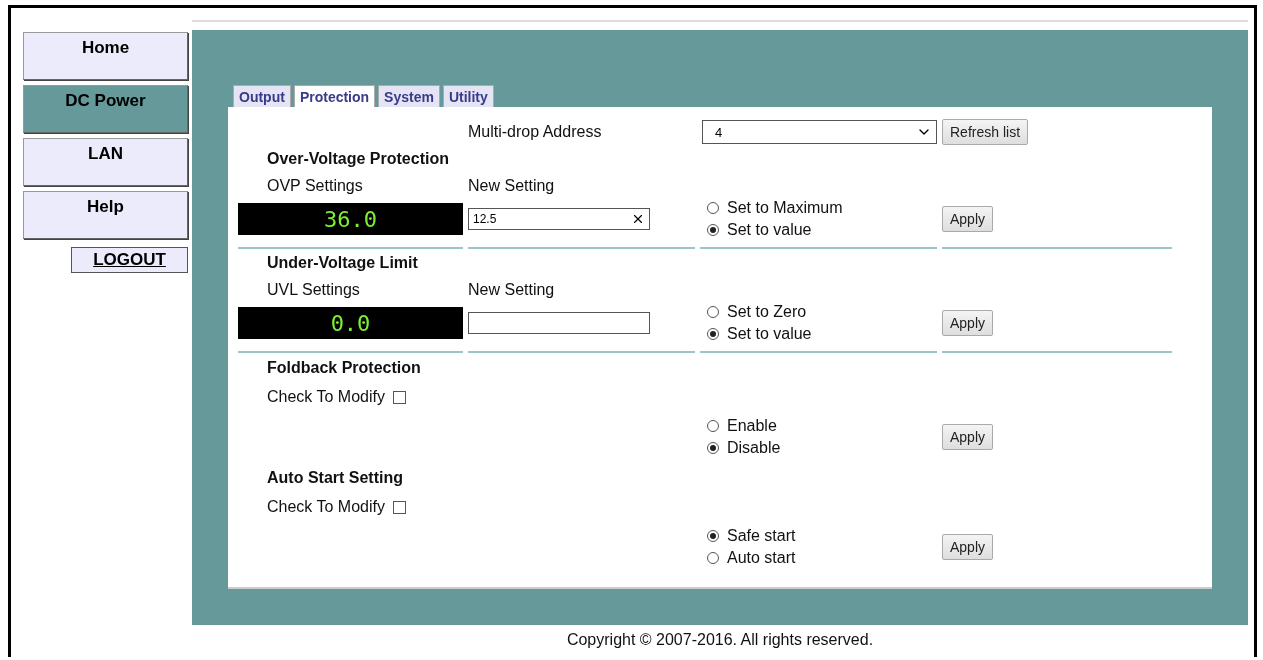 This screenshot has height=660, width=1263. What do you see at coordinates (752, 426) in the screenshot?
I see `option-label: Enable` at bounding box center [752, 426].